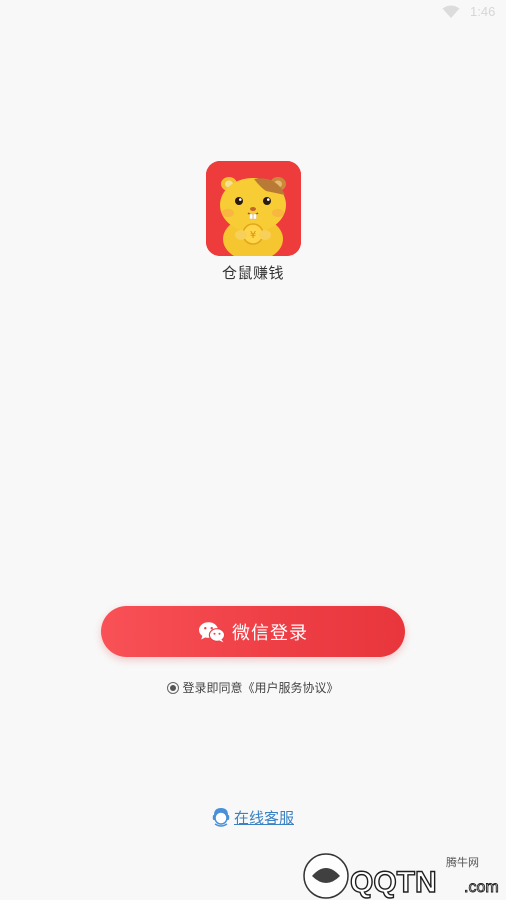  I want to click on status-time: 1:46, so click(483, 11).